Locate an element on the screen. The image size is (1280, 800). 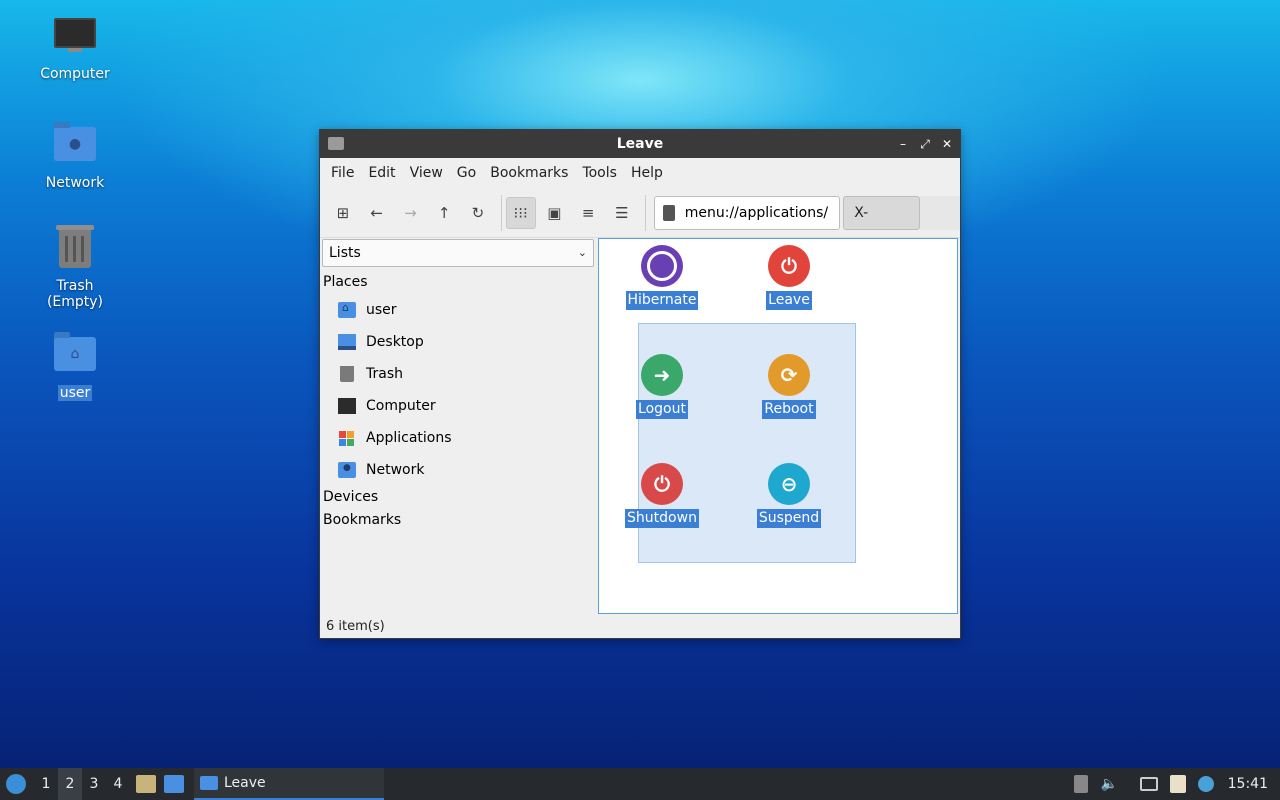
menu-tools: Tools is located at coordinates (599, 173).